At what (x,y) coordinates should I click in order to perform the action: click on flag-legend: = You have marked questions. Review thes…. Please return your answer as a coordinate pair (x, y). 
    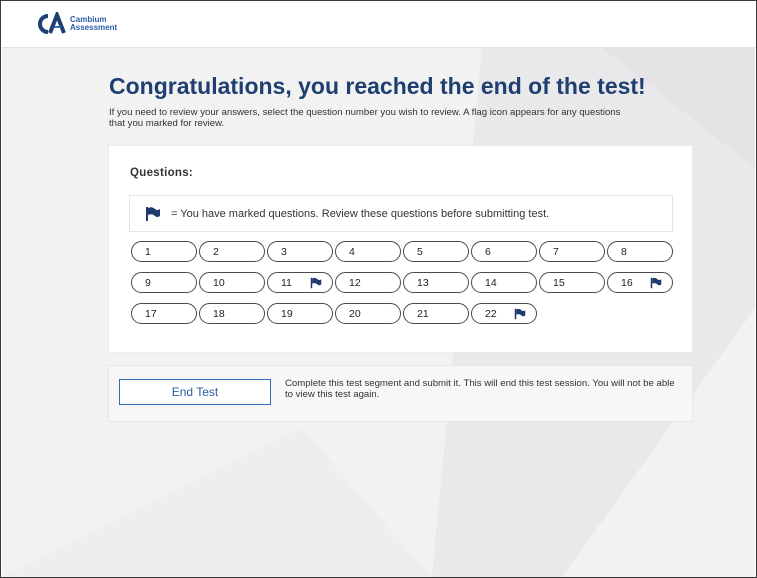
    Looking at the image, I should click on (401, 213).